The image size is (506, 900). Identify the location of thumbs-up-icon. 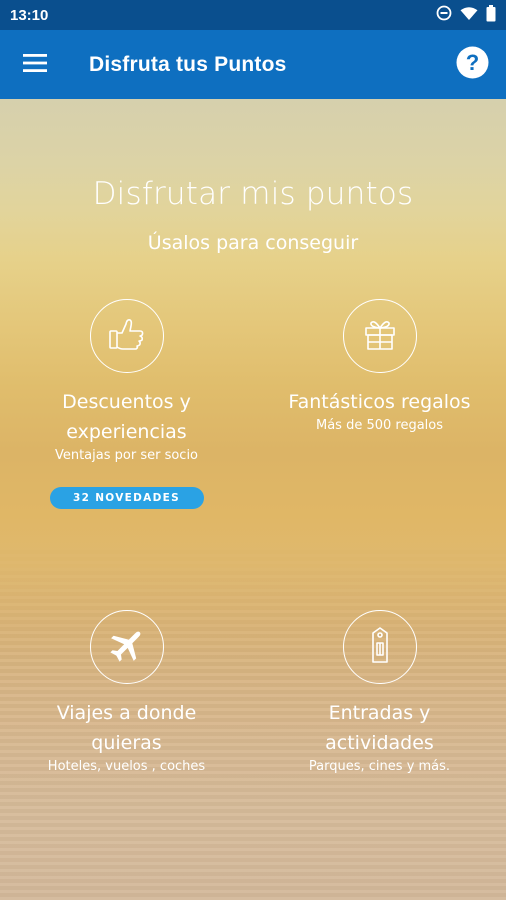
(127, 336).